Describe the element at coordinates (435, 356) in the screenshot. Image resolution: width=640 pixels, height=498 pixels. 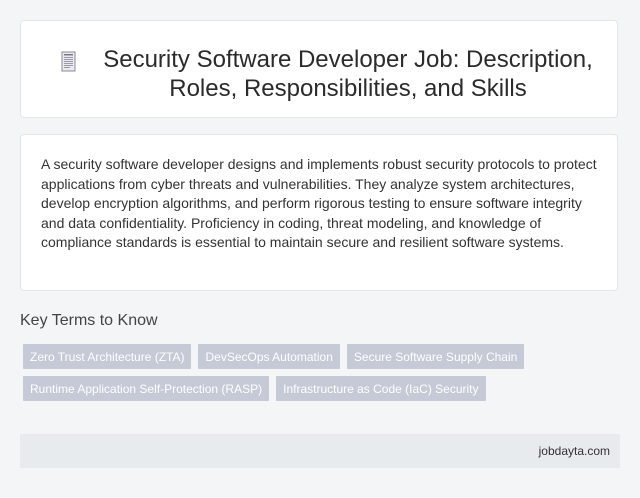
I see `tag-supply-chain: Secure Software Supply Chain` at that location.